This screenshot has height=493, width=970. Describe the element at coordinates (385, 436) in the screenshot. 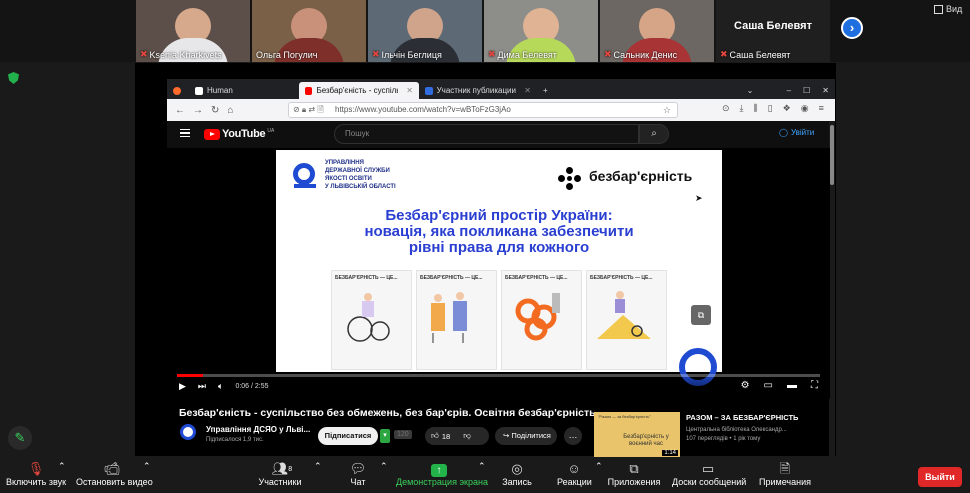

I see `subscribe-extension-icon: ▾` at that location.